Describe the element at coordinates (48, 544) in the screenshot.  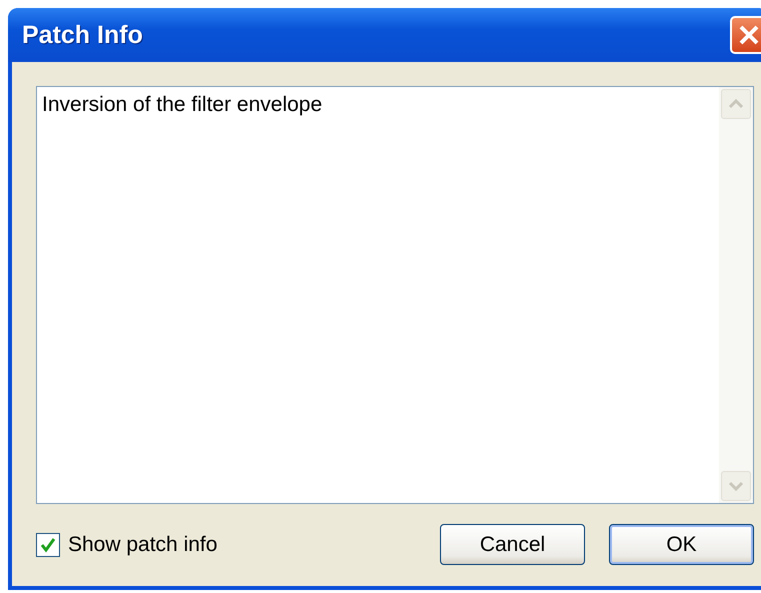
I see `checkbox` at that location.